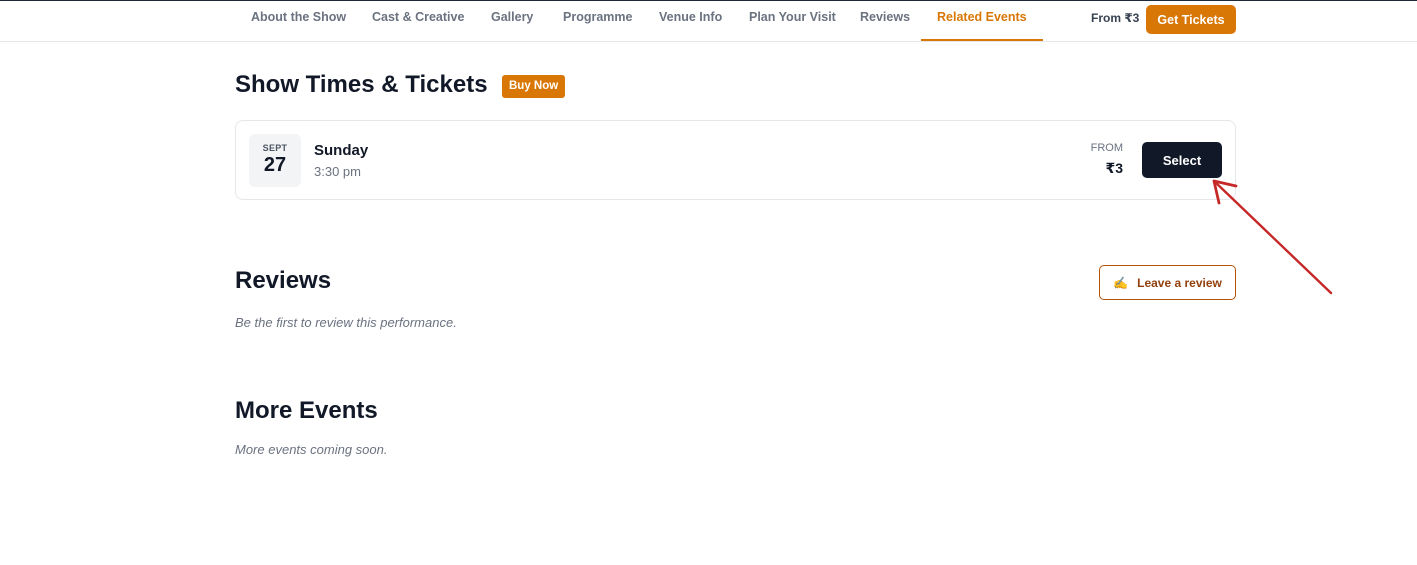 The image size is (1417, 565). Describe the element at coordinates (311, 449) in the screenshot. I see `more-events-empty-text: More events coming soon.` at that location.